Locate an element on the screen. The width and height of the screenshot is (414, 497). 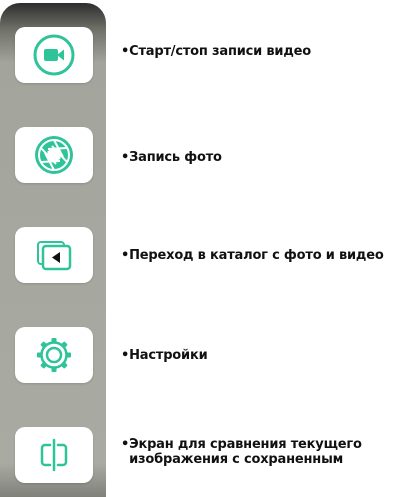
record-video-button is located at coordinates (54, 55).